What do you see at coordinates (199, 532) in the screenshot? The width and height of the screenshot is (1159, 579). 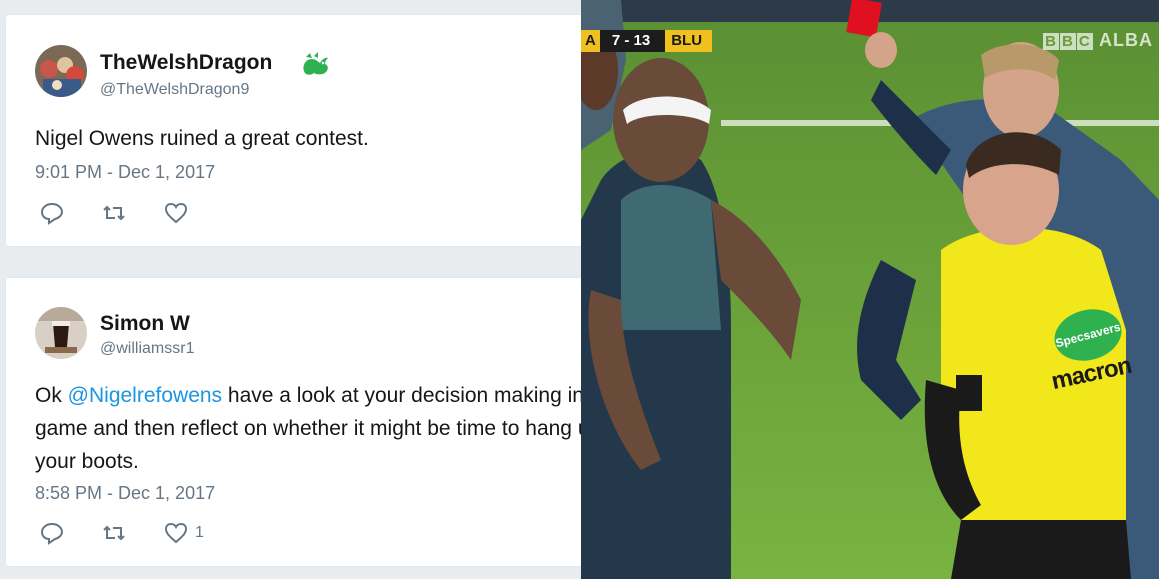 I see `like-count: 1` at bounding box center [199, 532].